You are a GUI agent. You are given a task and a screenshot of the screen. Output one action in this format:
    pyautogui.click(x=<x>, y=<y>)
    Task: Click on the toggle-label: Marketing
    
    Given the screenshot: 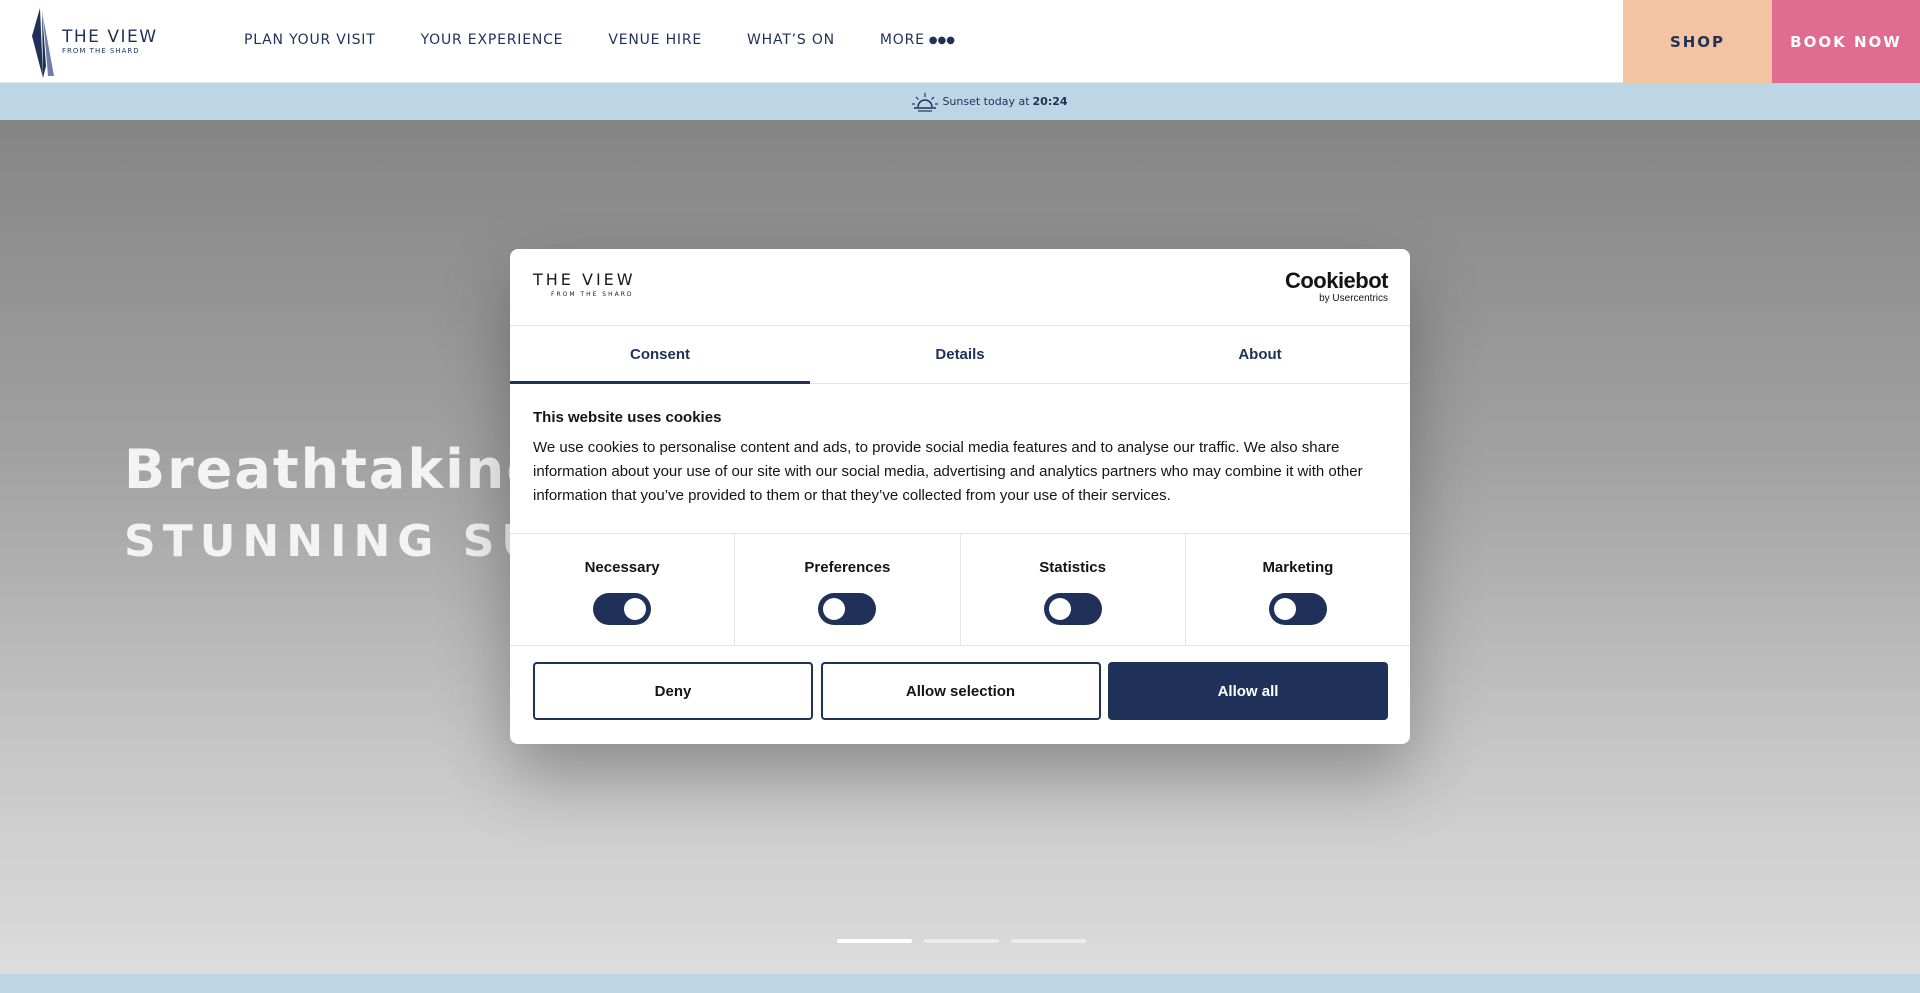 What is the action you would take?
    pyautogui.click(x=1298, y=567)
    